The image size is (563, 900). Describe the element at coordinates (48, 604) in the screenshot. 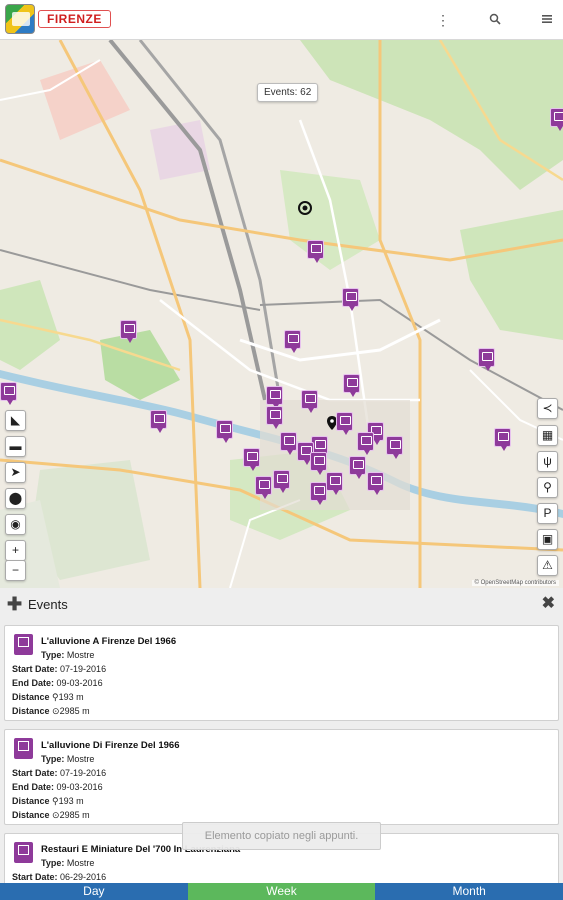

I see `events-panel-title: Events` at that location.